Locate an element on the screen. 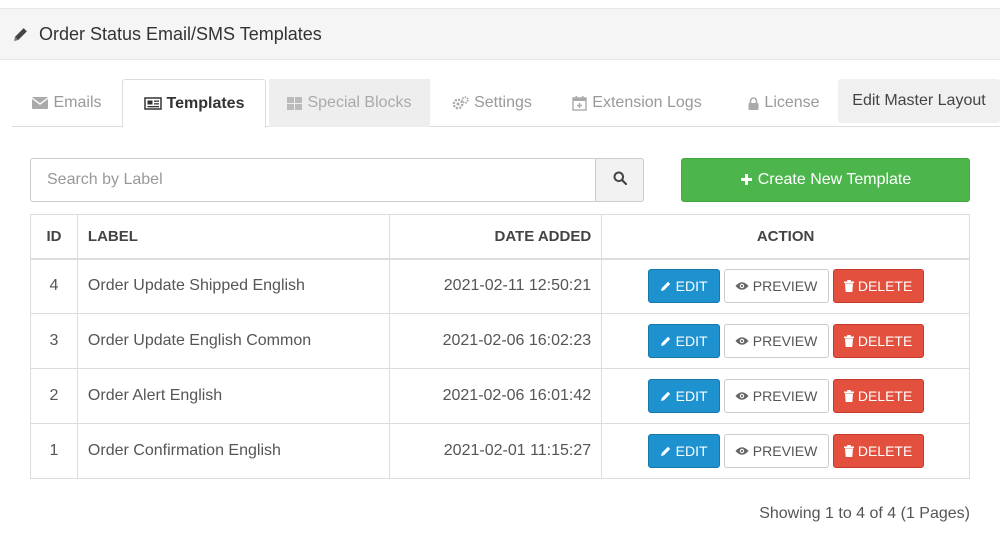 The height and width of the screenshot is (535, 1000). tab-special-blocks: Special Blocks is located at coordinates (349, 103).